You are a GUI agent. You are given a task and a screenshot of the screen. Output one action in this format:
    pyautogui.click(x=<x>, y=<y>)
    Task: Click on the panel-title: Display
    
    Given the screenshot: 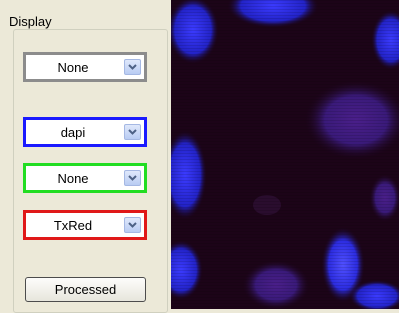 What is the action you would take?
    pyautogui.click(x=30, y=21)
    